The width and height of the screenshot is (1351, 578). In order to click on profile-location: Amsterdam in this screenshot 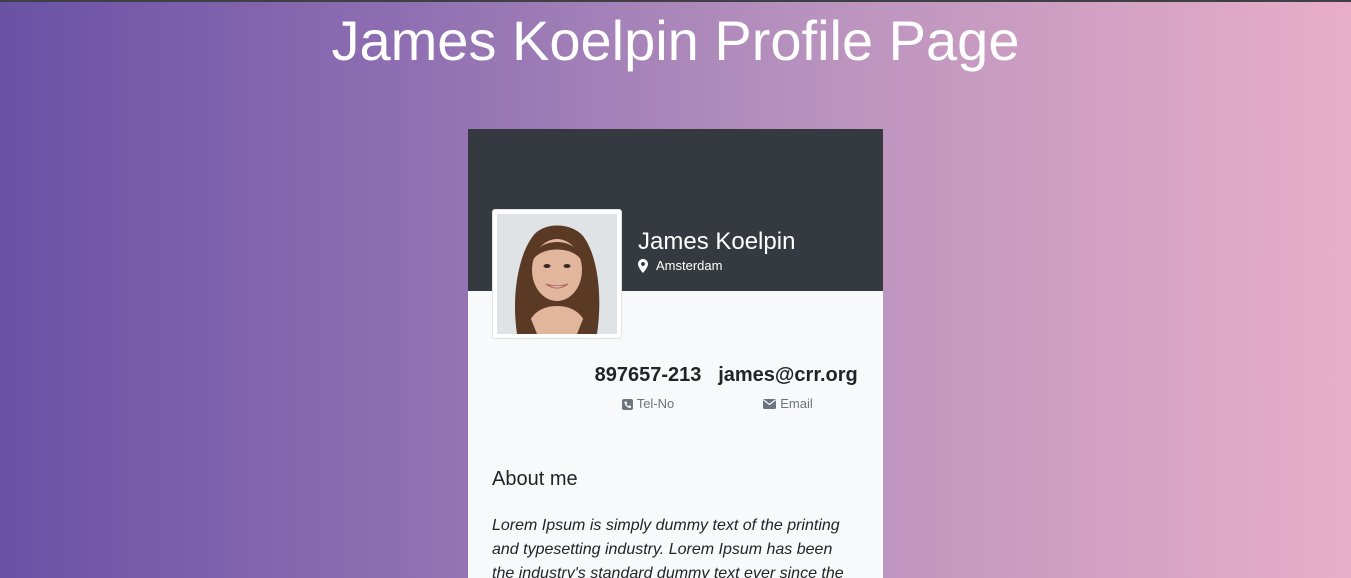, I will do `click(680, 266)`.